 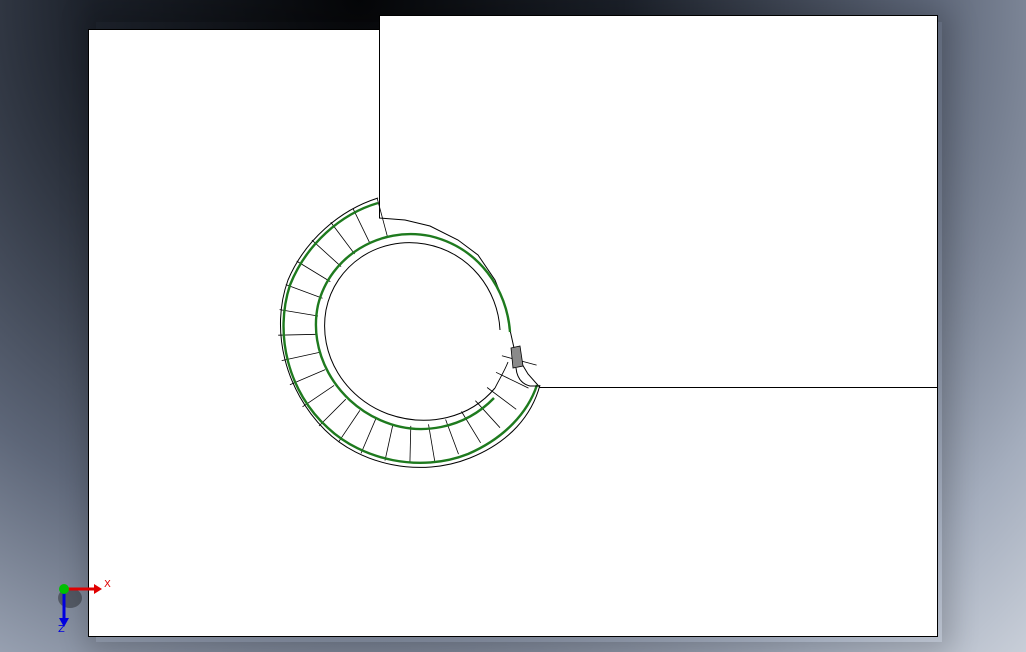 I want to click on z-axis-label: Z, so click(x=61, y=629).